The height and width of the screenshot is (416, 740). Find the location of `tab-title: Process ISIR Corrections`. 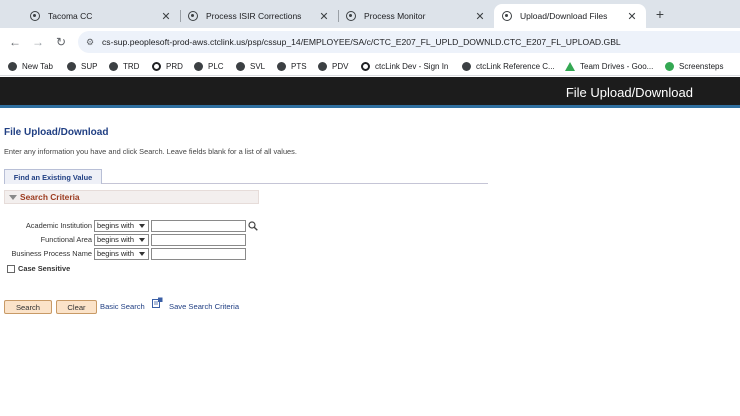

tab-title: Process ISIR Corrections is located at coordinates (254, 16).